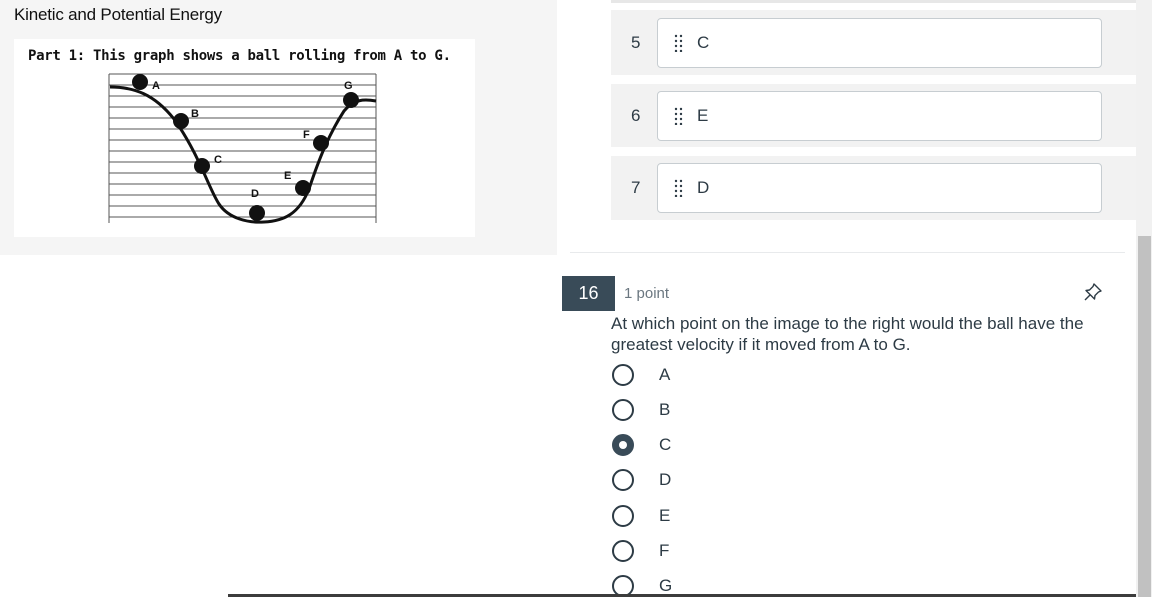 Image resolution: width=1163 pixels, height=597 pixels. What do you see at coordinates (156, 86) in the screenshot?
I see `figure-label-a: A` at bounding box center [156, 86].